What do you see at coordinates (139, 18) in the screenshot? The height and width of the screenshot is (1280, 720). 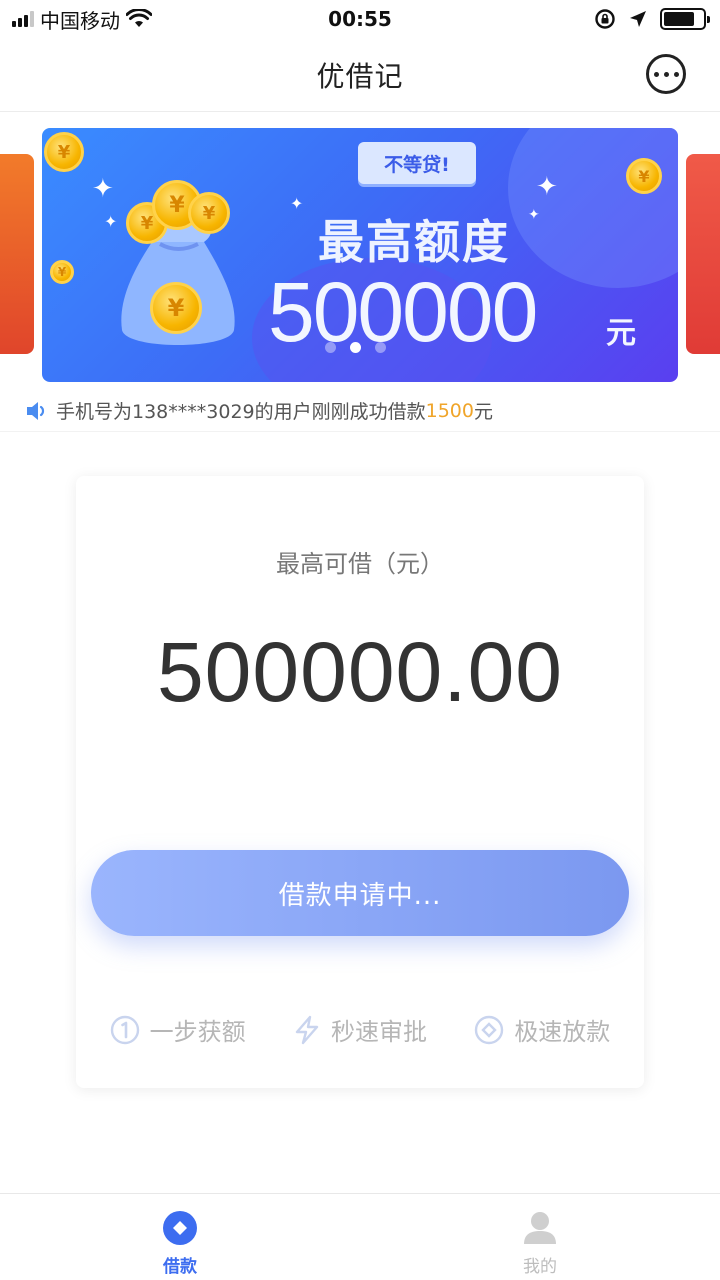 I see `wifi-icon` at bounding box center [139, 18].